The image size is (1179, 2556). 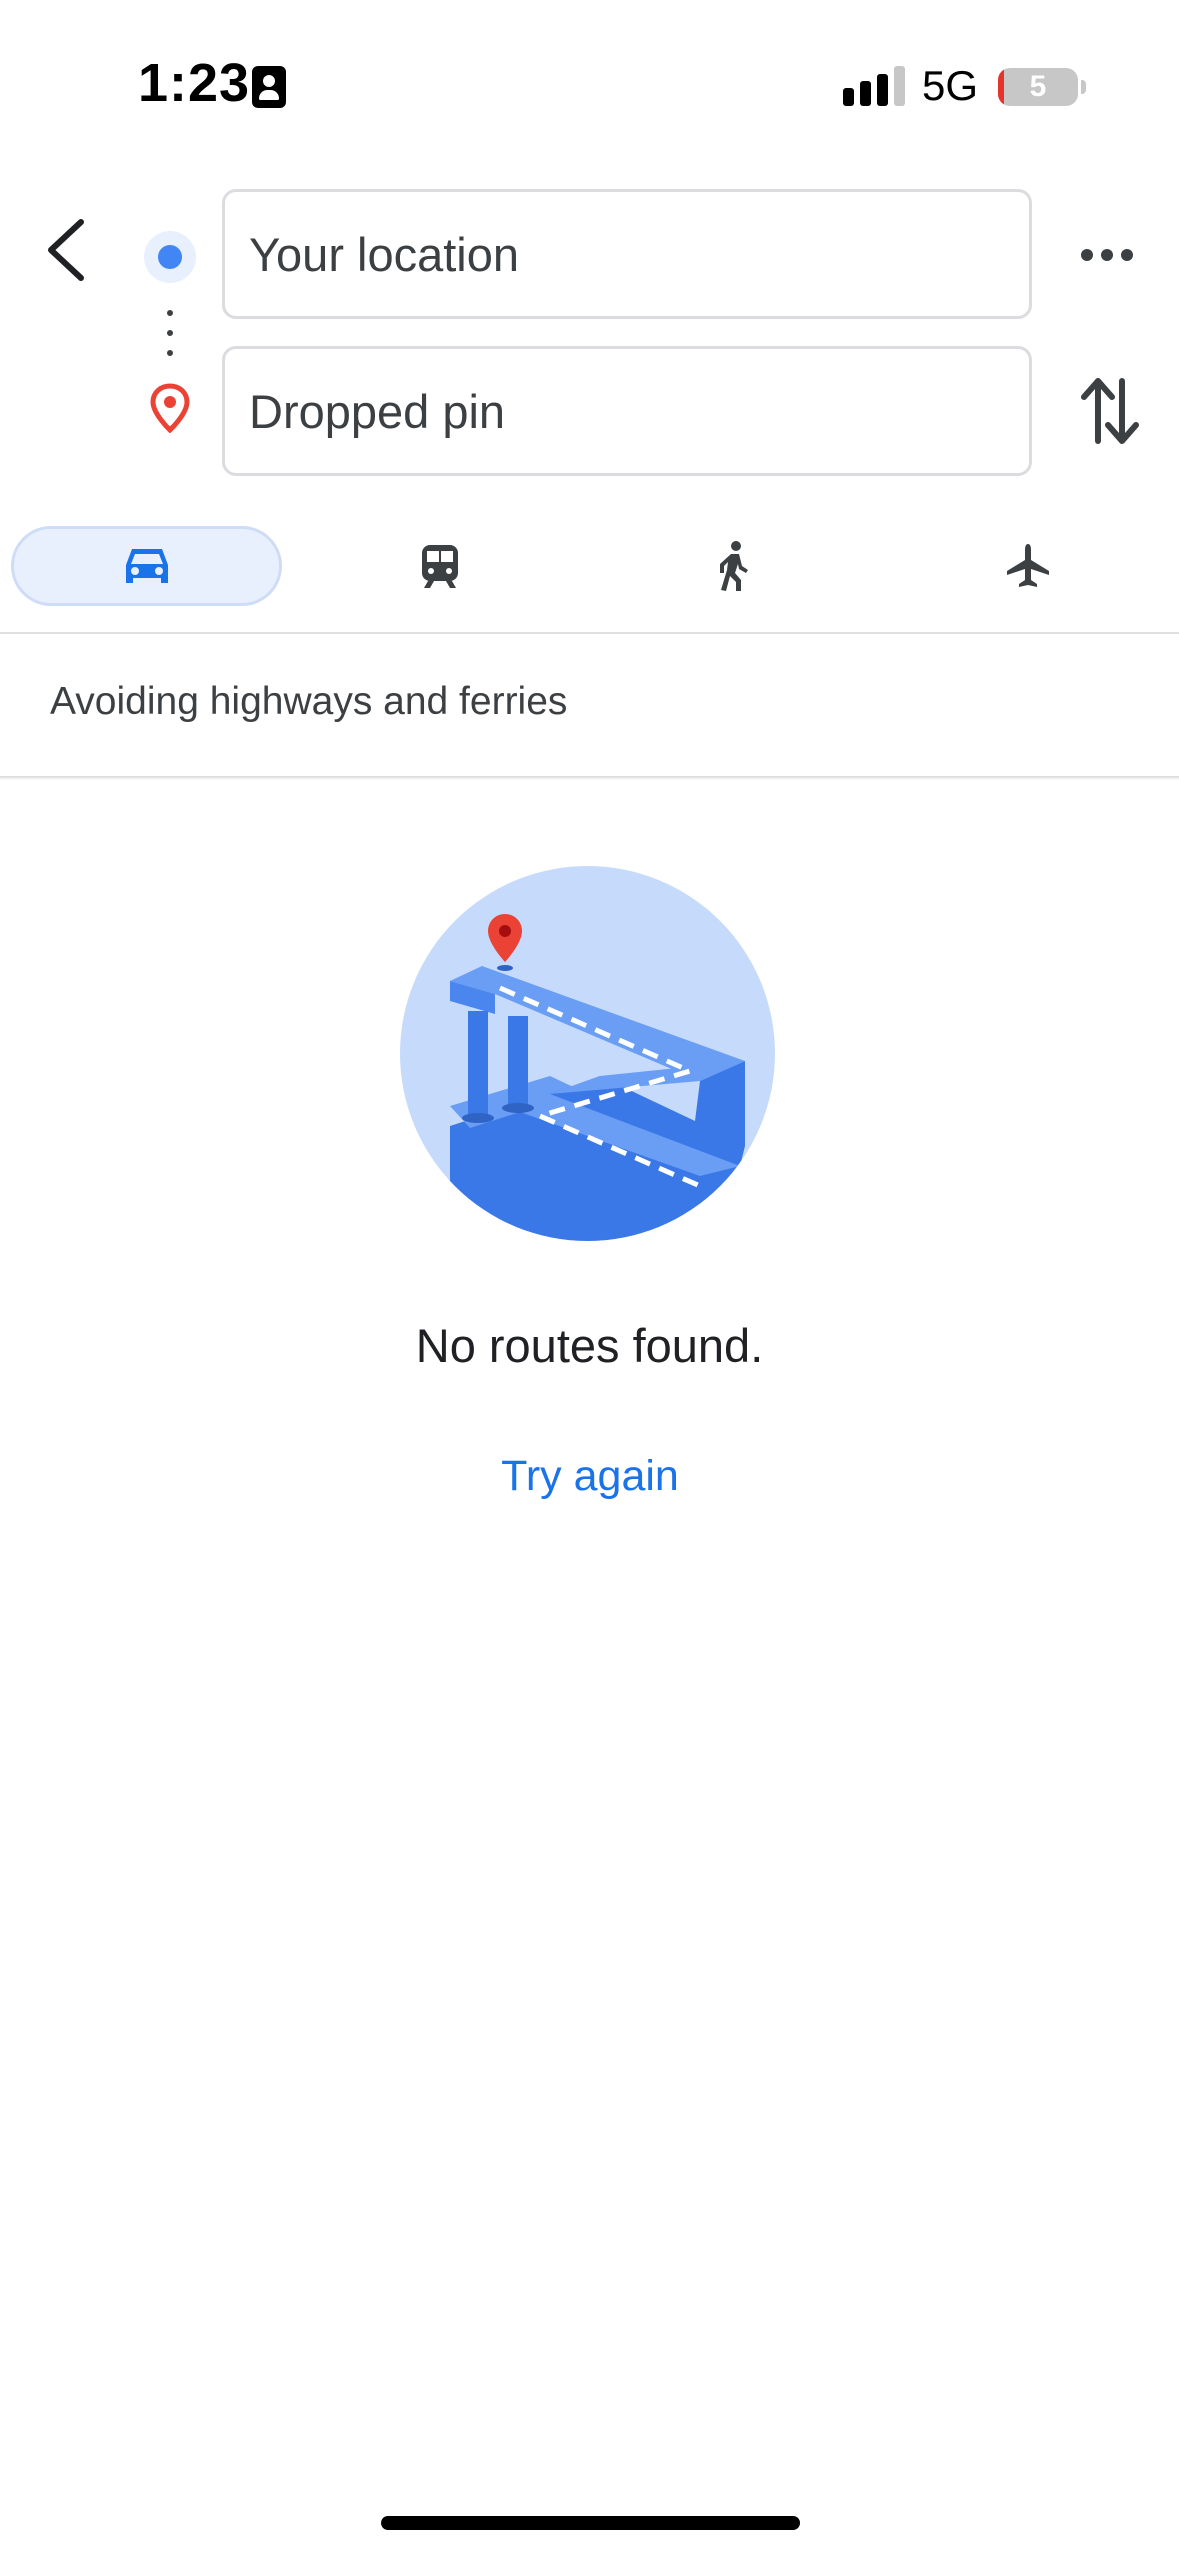 I want to click on no-routes-message: No routes found., so click(x=589, y=1345).